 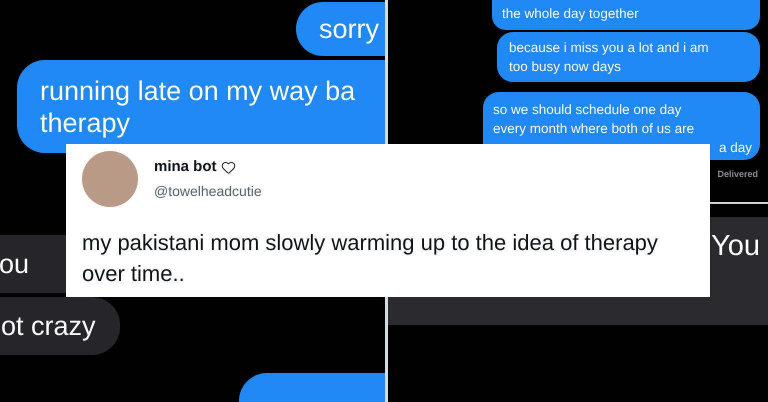 What do you see at coordinates (370, 258) in the screenshot?
I see `tweet-text: my pakistani mom slowly warming up to the idea of therapy over time..` at bounding box center [370, 258].